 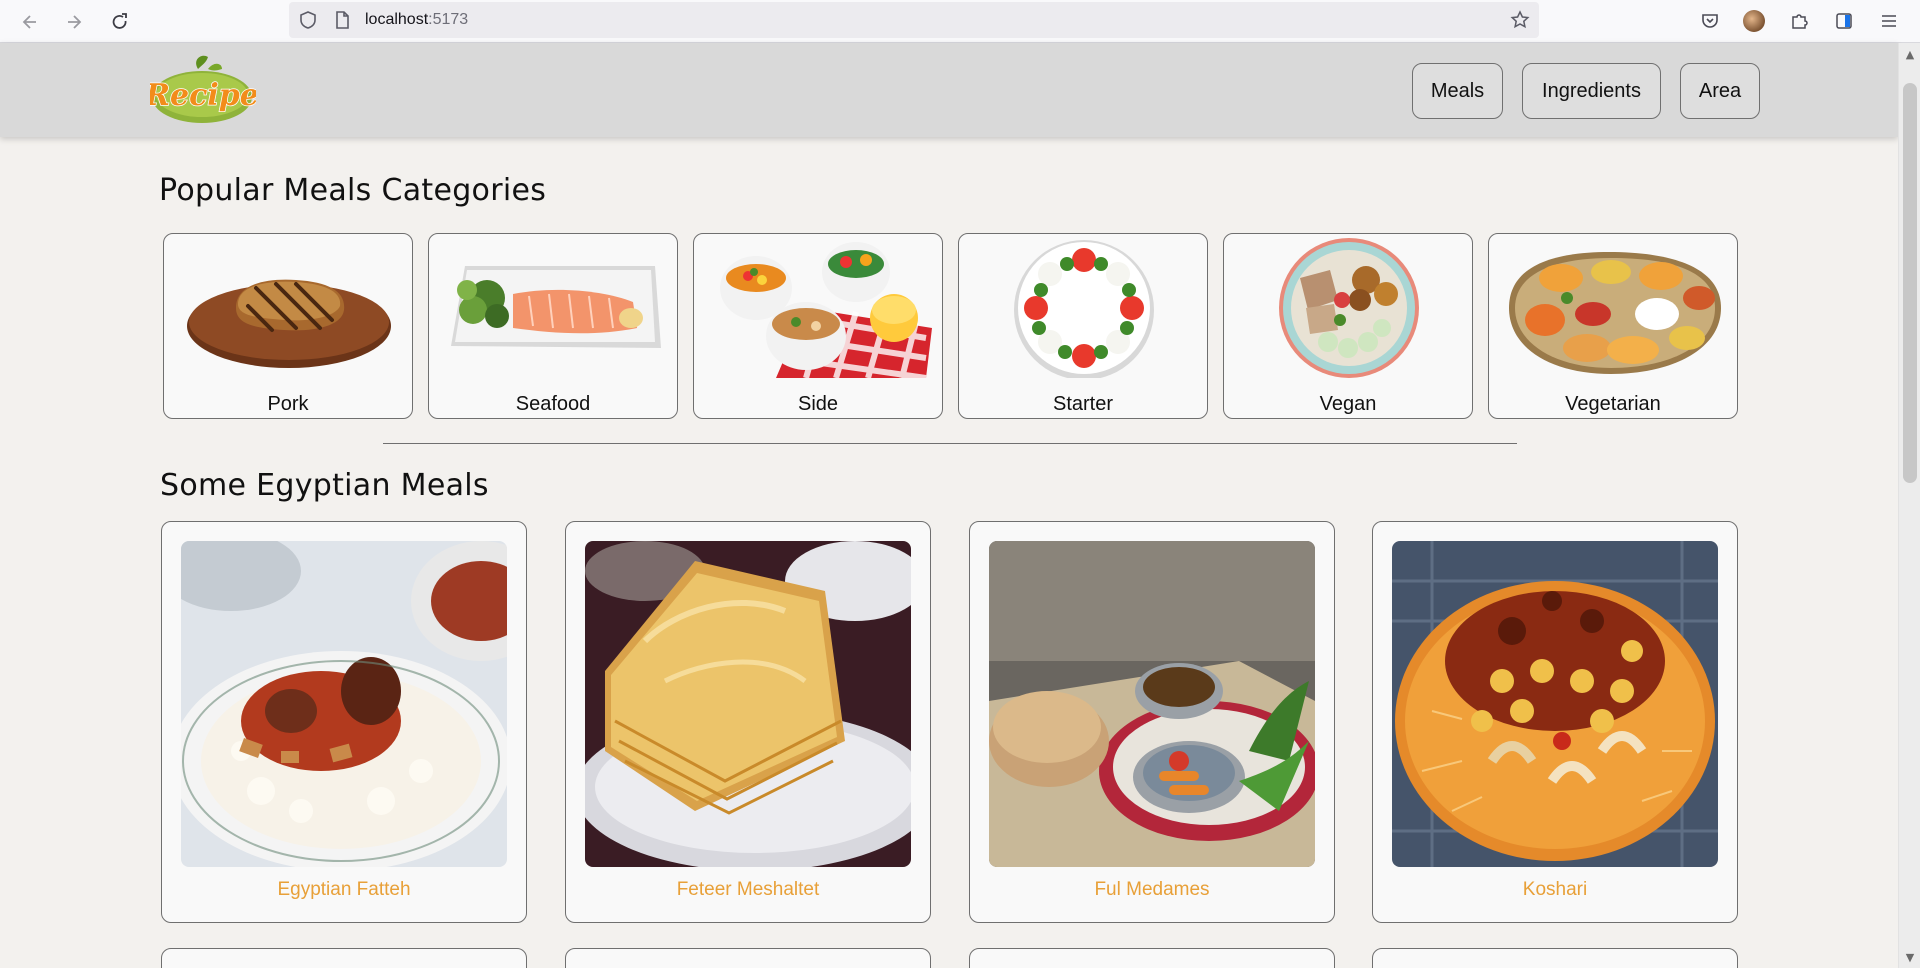 I want to click on category-label: Vegan, so click(x=1348, y=404).